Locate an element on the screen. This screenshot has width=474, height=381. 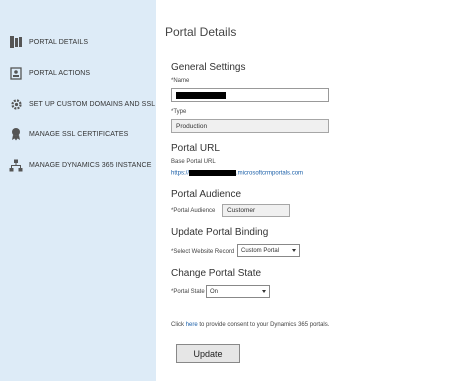
portal-audience-heading: Portal Audience is located at coordinates (206, 194).